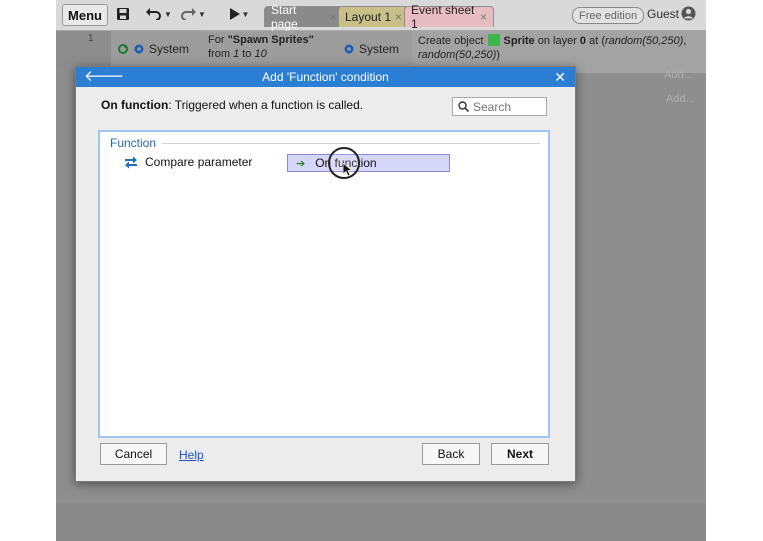  I want to click on tab-label: Start page, so click(284, 17).